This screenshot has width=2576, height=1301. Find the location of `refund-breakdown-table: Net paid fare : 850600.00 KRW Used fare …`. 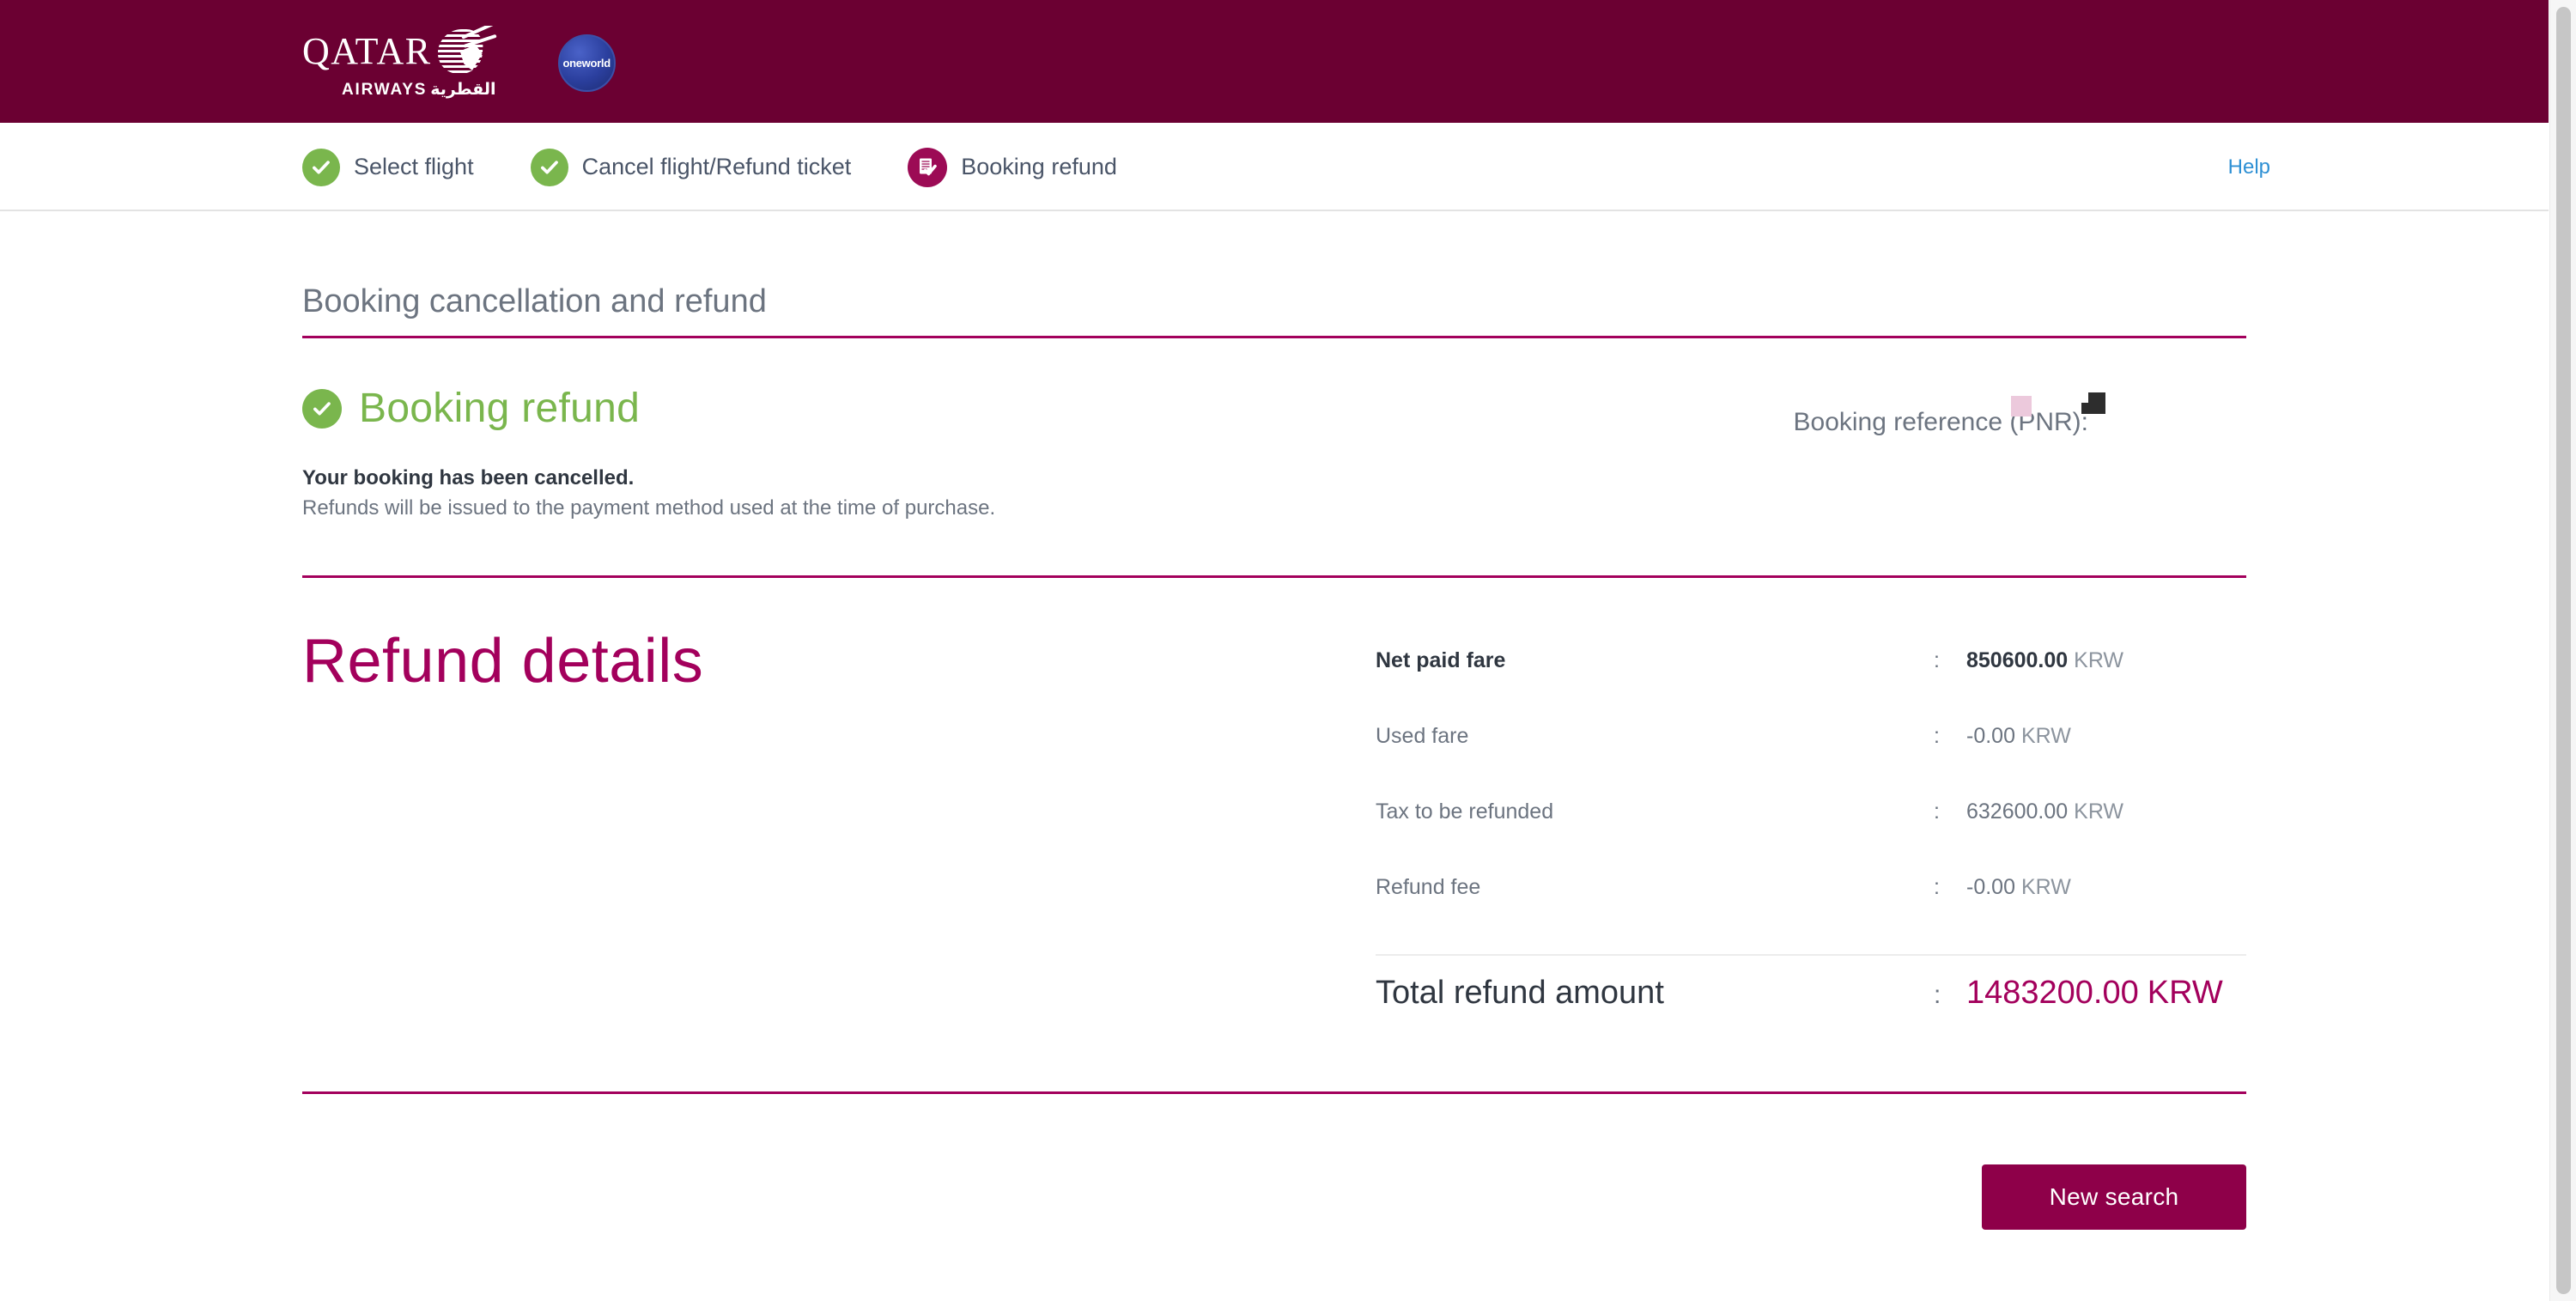

refund-breakdown-table: Net paid fare : 850600.00 KRW Used fare … is located at coordinates (1811, 843).